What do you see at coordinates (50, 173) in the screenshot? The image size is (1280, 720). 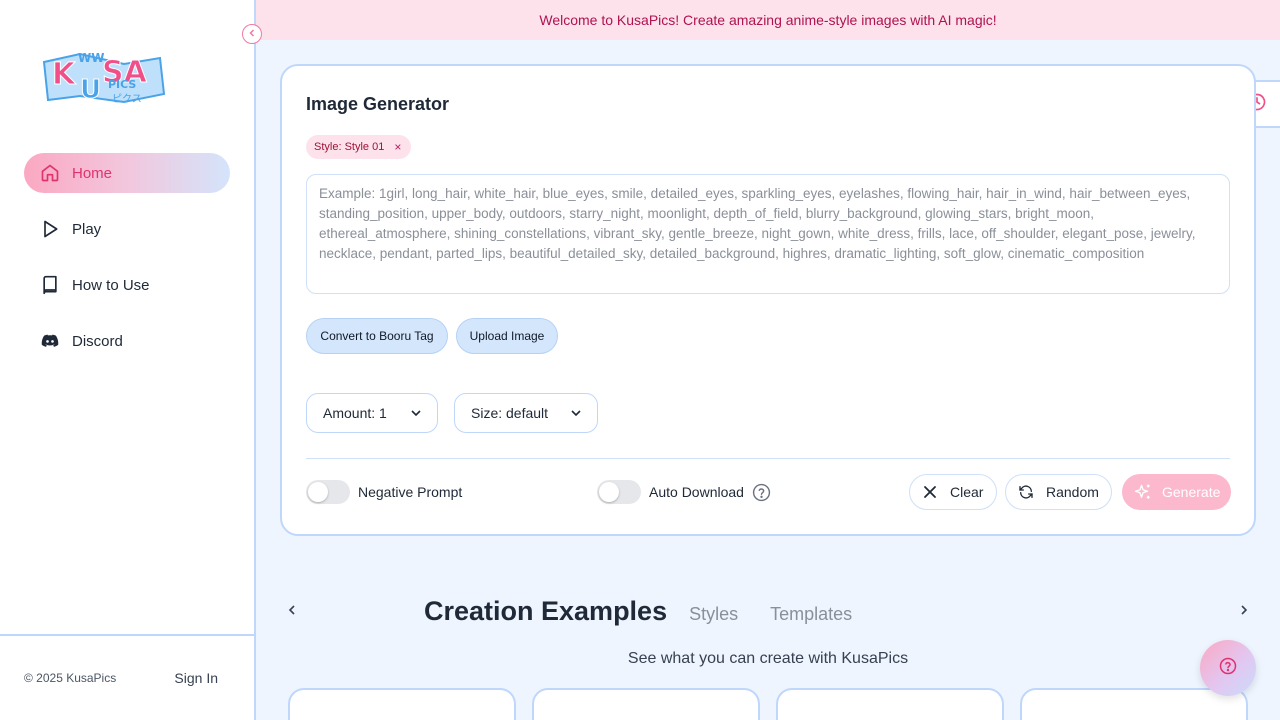 I see `home-icon` at bounding box center [50, 173].